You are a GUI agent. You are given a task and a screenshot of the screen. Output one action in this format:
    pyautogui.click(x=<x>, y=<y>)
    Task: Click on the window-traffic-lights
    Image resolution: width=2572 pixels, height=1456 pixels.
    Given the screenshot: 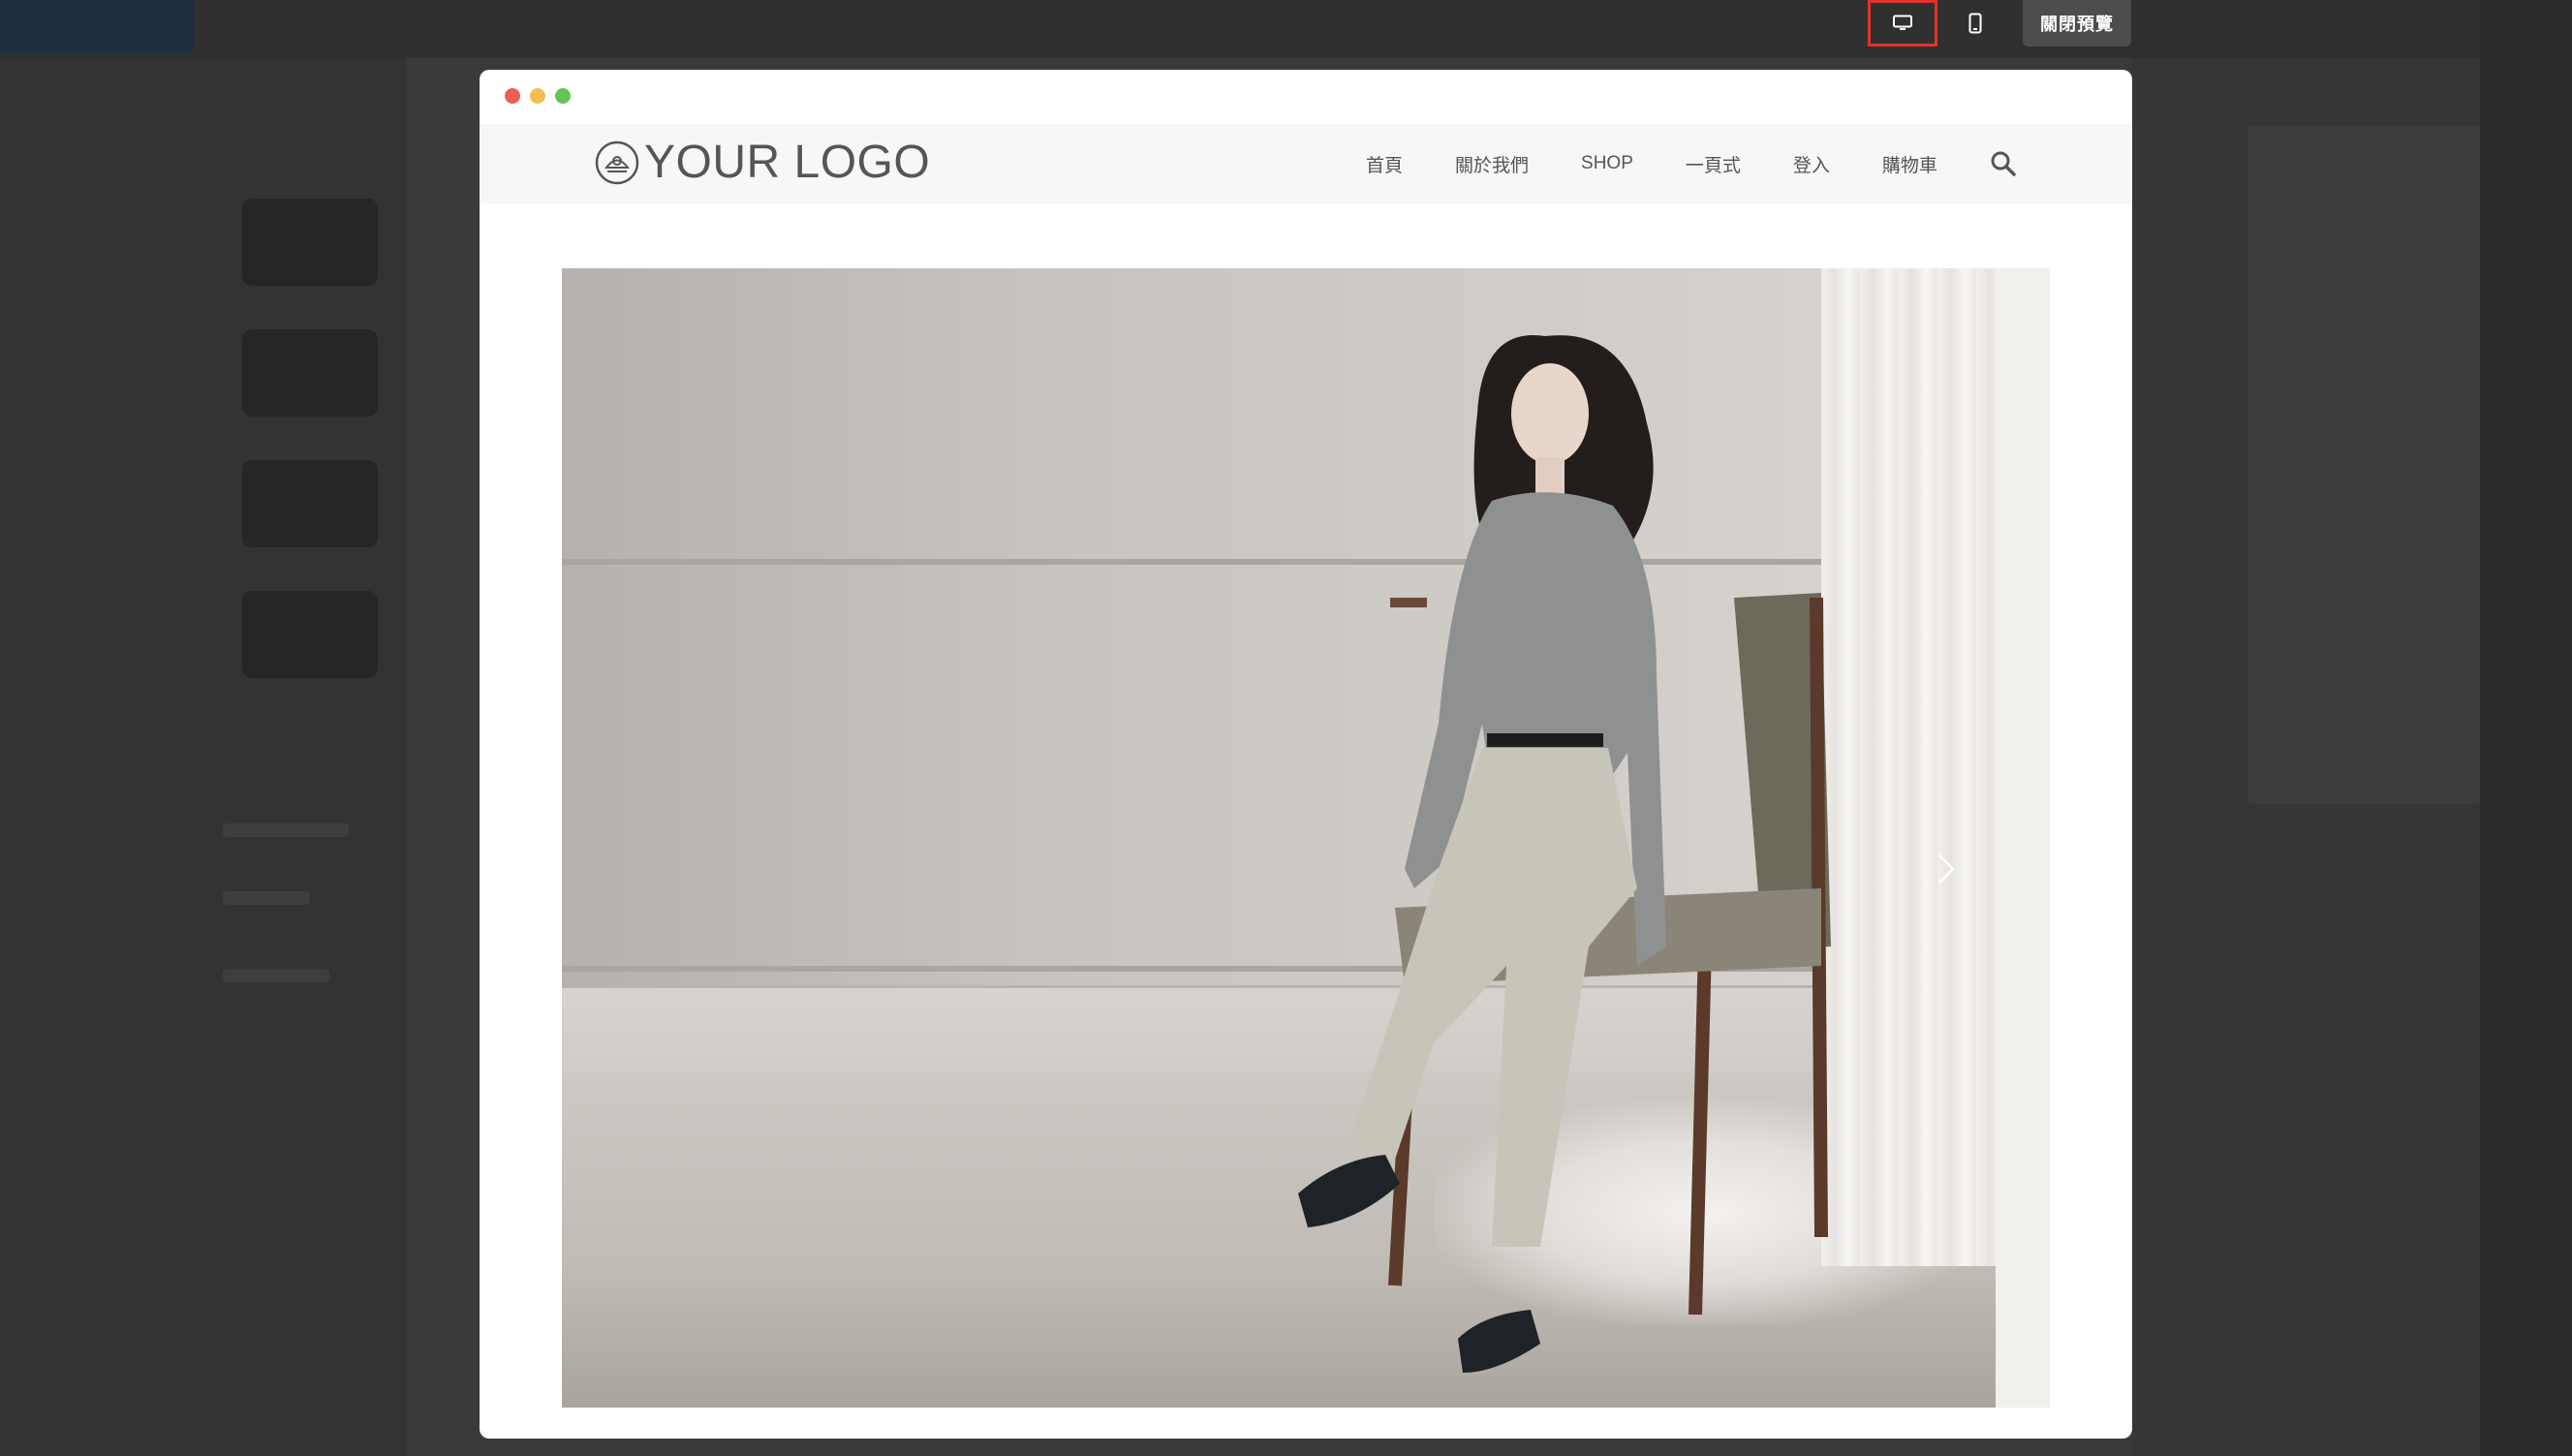 What is the action you would take?
    pyautogui.click(x=538, y=96)
    